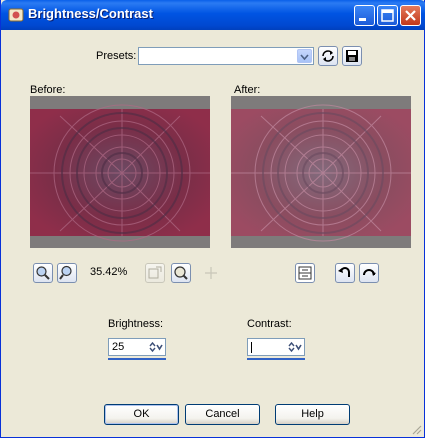  What do you see at coordinates (137, 347) in the screenshot?
I see `brightness-field: 25` at bounding box center [137, 347].